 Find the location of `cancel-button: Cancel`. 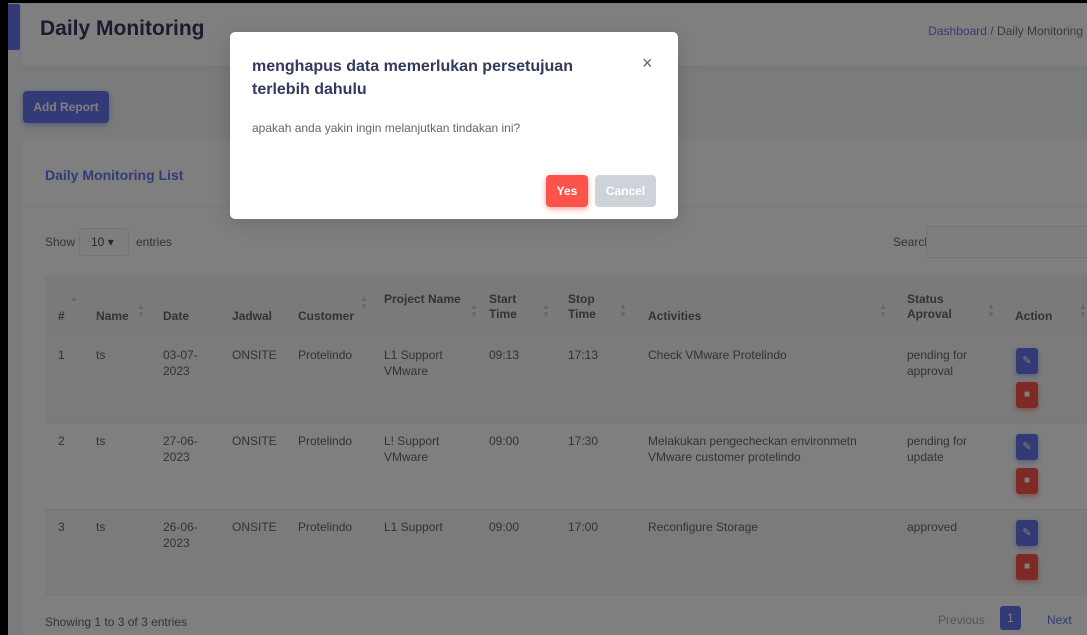

cancel-button: Cancel is located at coordinates (625, 191).